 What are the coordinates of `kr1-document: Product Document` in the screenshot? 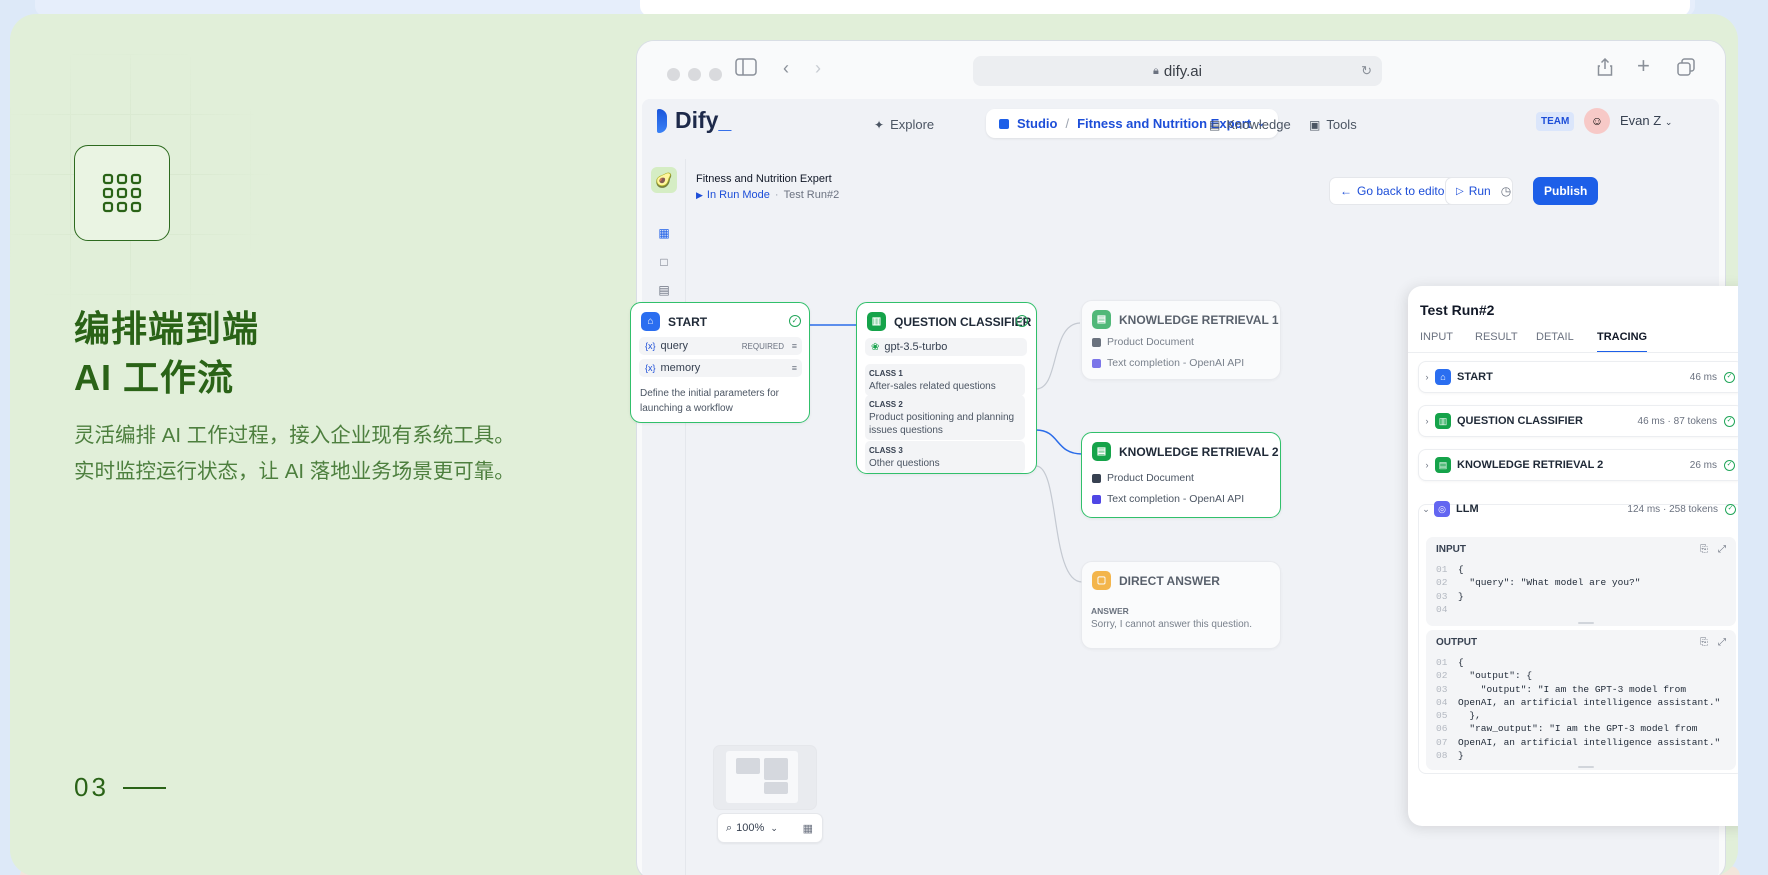 It's located at (1143, 342).